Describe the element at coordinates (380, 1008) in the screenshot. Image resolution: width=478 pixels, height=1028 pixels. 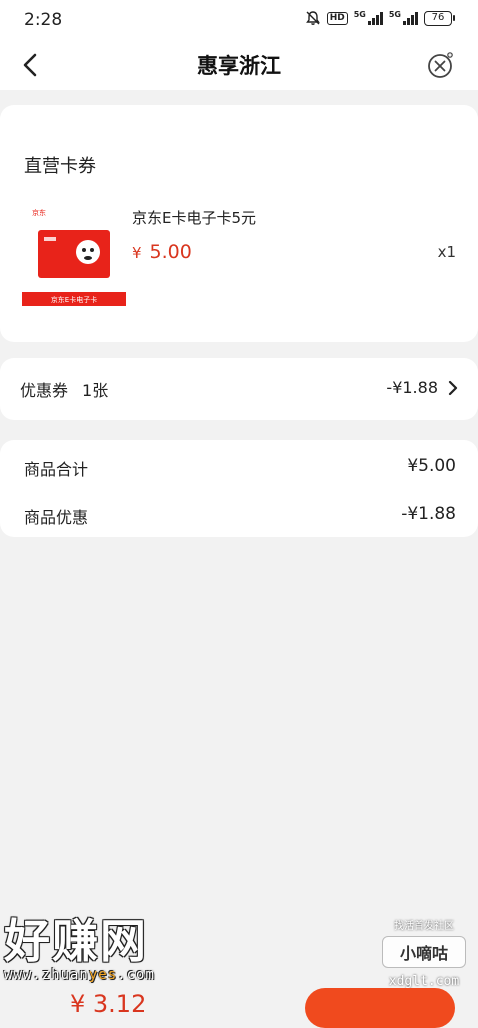
I see `submit-order-button` at that location.